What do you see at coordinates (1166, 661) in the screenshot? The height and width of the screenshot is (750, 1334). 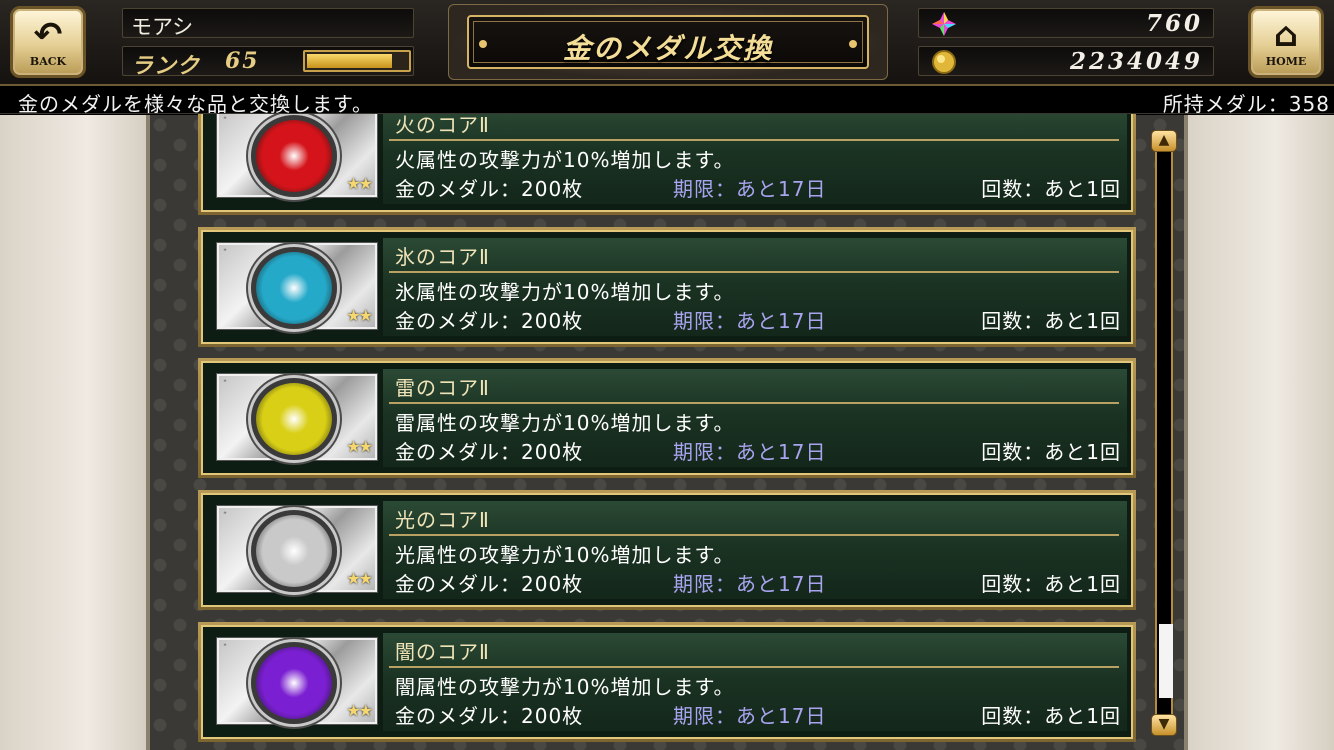 I see `scroll-thumb` at bounding box center [1166, 661].